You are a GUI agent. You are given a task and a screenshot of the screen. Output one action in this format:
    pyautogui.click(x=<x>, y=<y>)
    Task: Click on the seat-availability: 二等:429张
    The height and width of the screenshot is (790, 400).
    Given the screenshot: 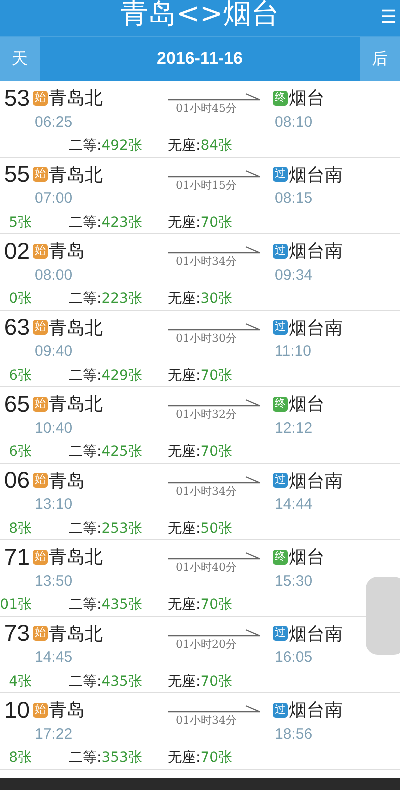 What is the action you would take?
    pyautogui.click(x=105, y=375)
    